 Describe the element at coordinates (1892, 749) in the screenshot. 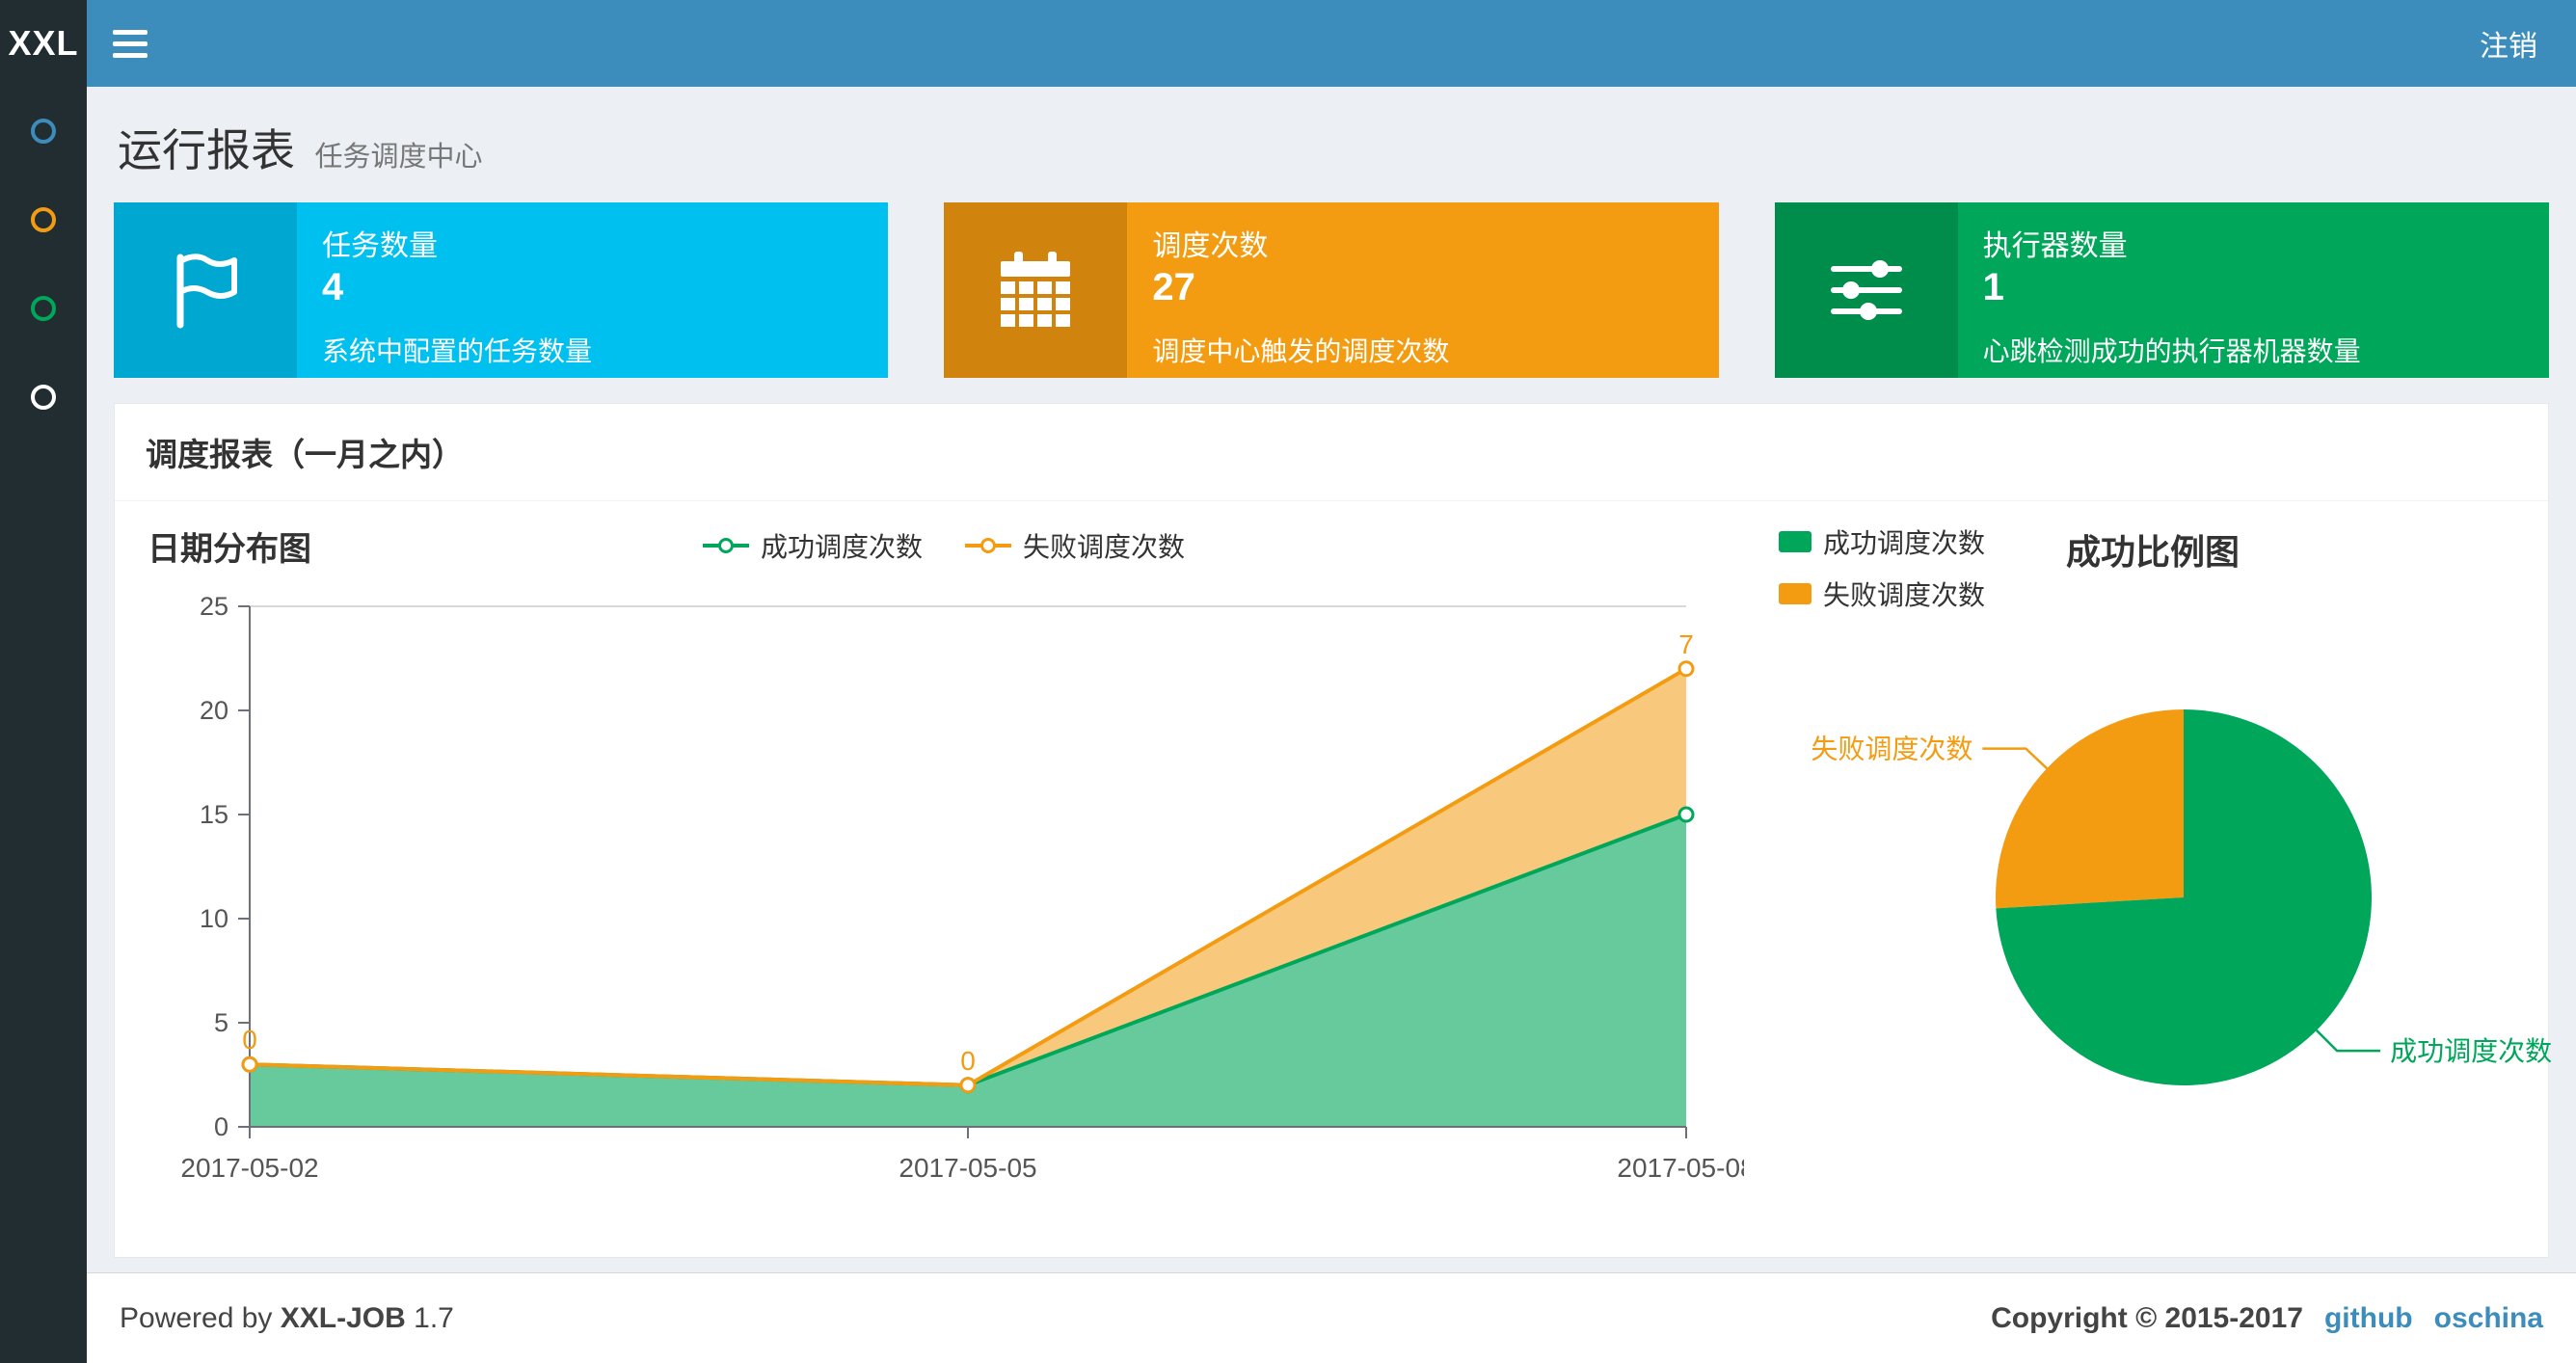

I see `pie-label-fail: 失败调度次数` at that location.